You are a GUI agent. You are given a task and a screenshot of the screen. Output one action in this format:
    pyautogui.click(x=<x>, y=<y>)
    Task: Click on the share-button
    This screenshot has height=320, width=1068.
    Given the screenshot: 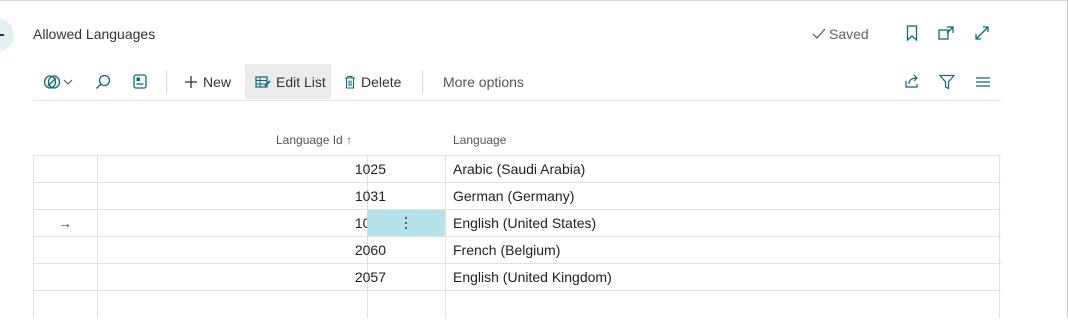 What is the action you would take?
    pyautogui.click(x=913, y=81)
    